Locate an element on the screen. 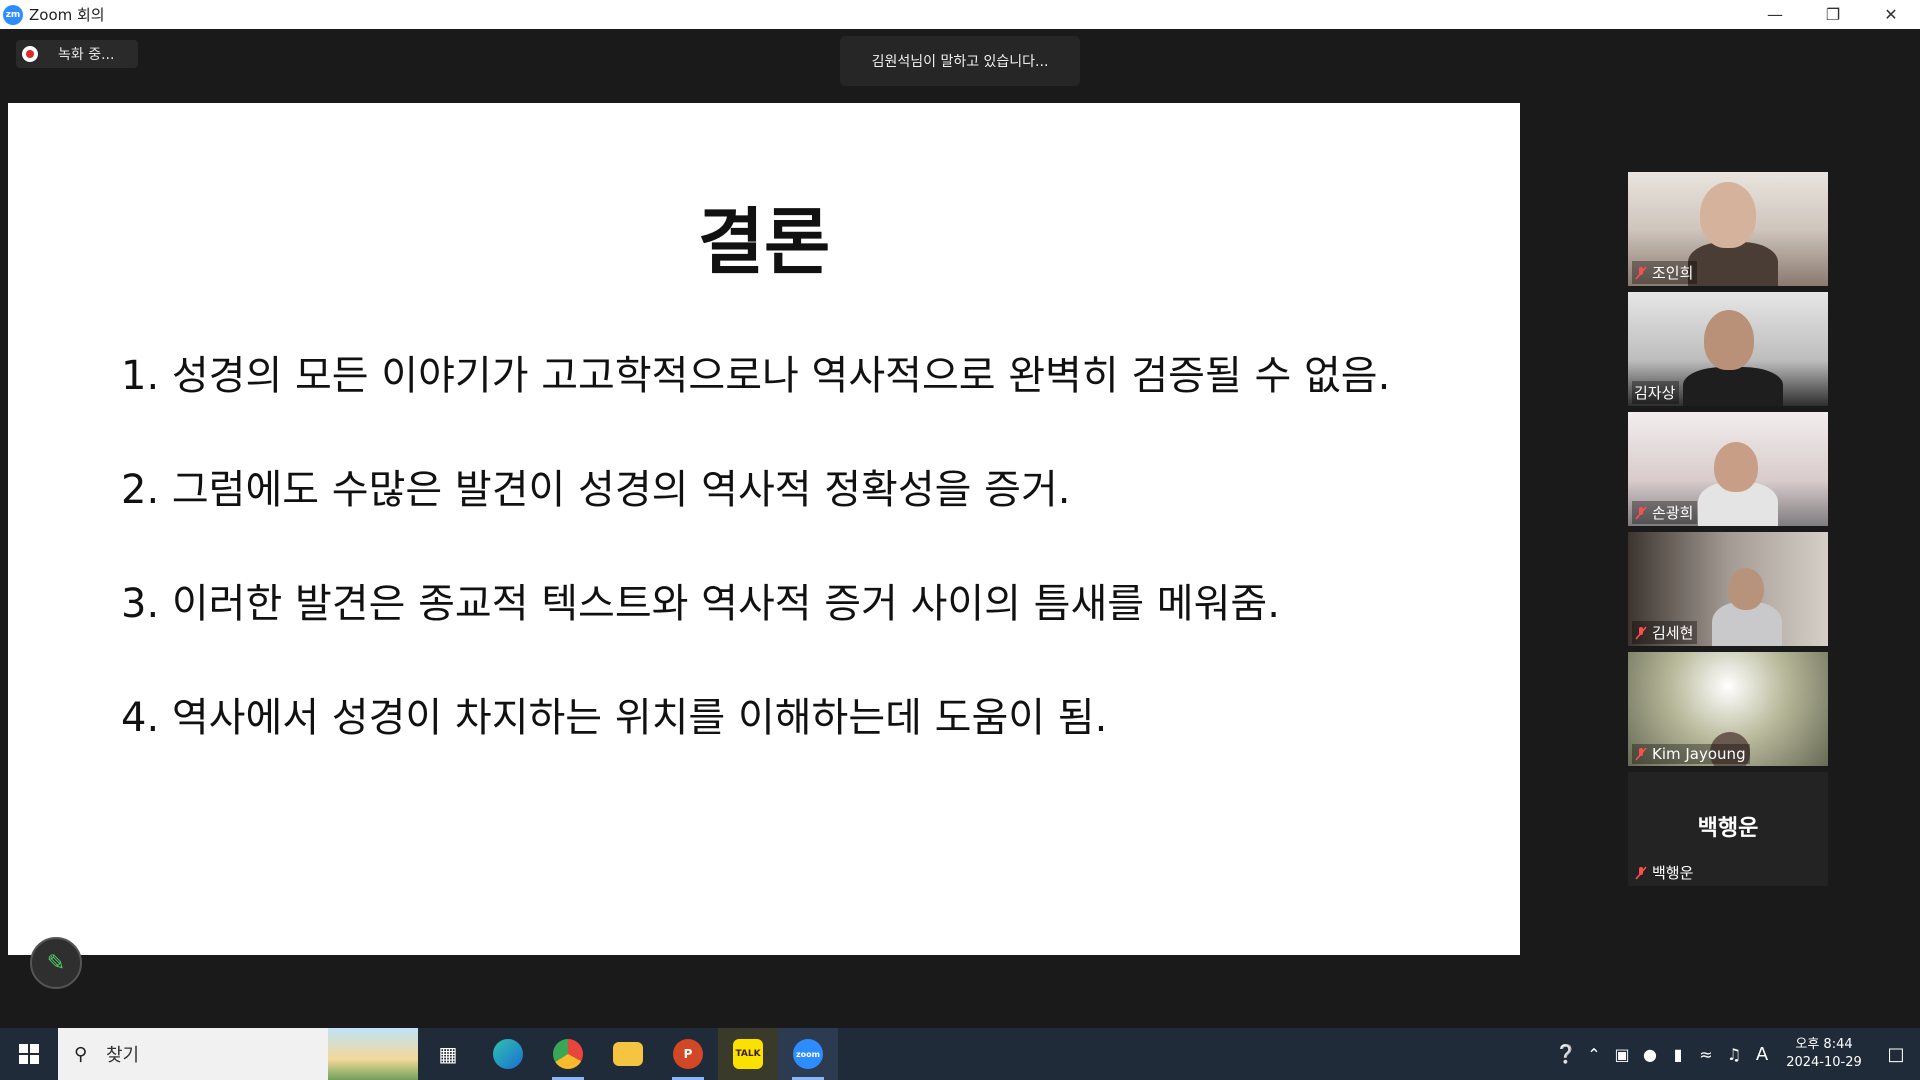 This screenshot has width=1920, height=1080. slide-title: 결론 is located at coordinates (764, 242).